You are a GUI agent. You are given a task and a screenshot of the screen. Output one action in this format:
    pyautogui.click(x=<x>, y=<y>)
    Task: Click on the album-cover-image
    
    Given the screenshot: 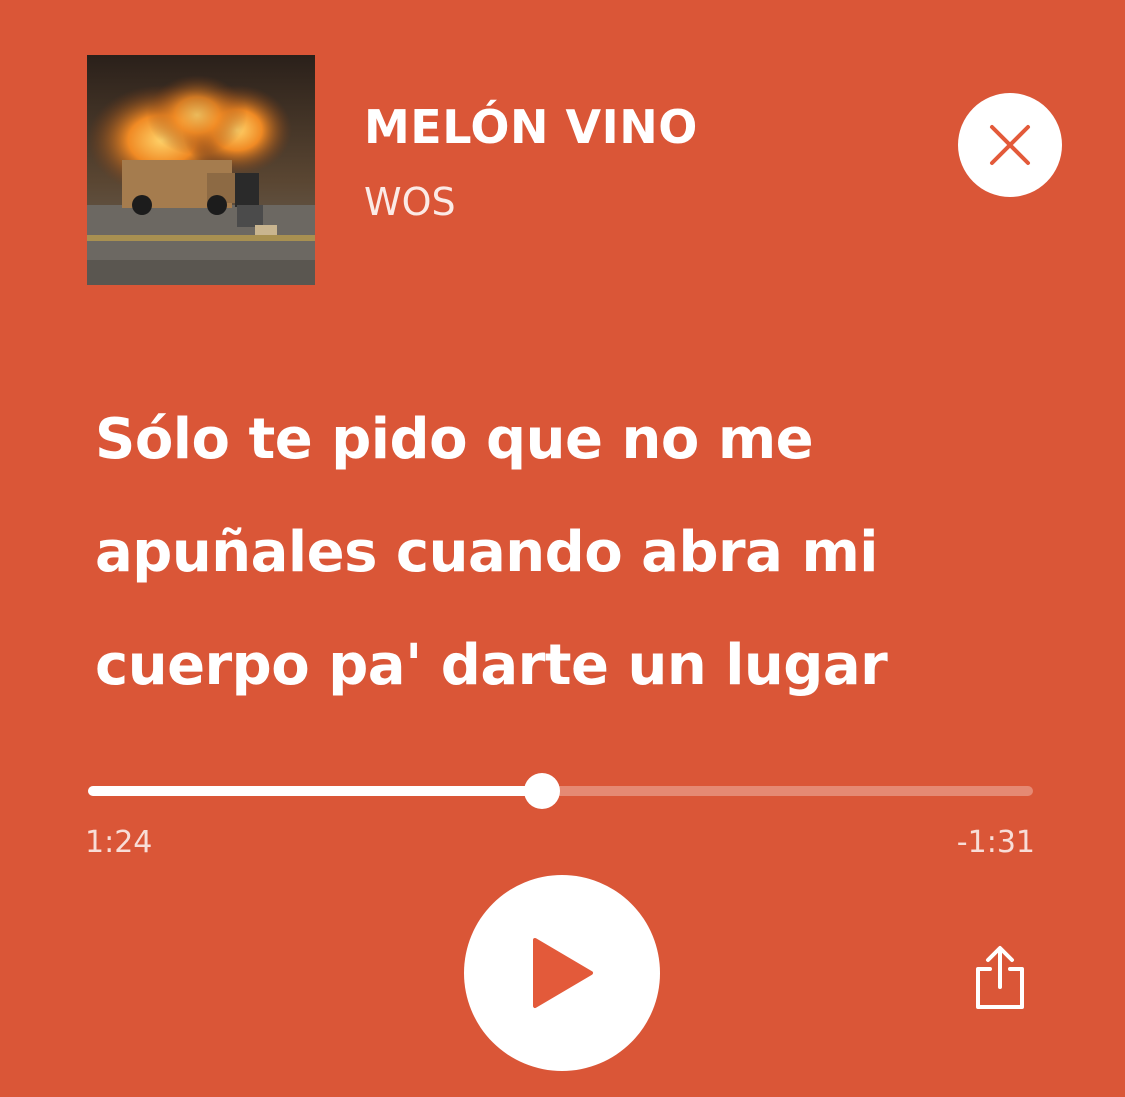 What is the action you would take?
    pyautogui.click(x=201, y=170)
    